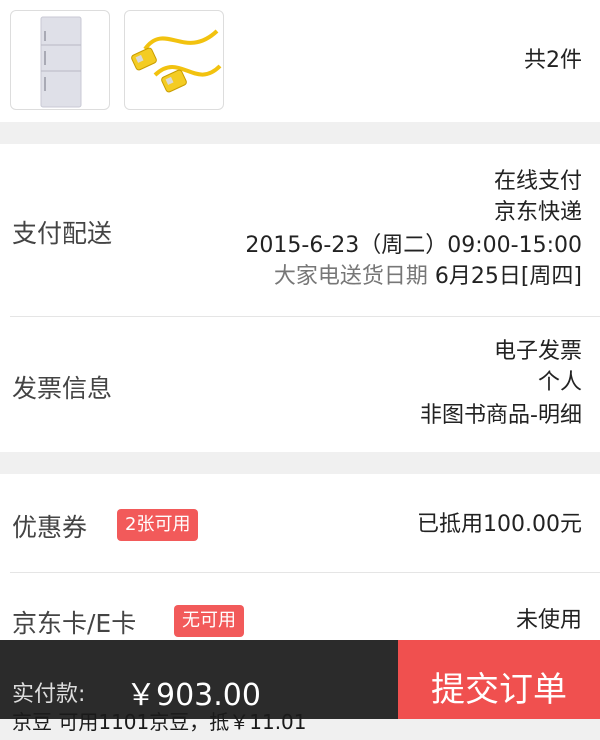 This screenshot has width=600, height=740. I want to click on product-thumbnail-network-cable, so click(174, 60).